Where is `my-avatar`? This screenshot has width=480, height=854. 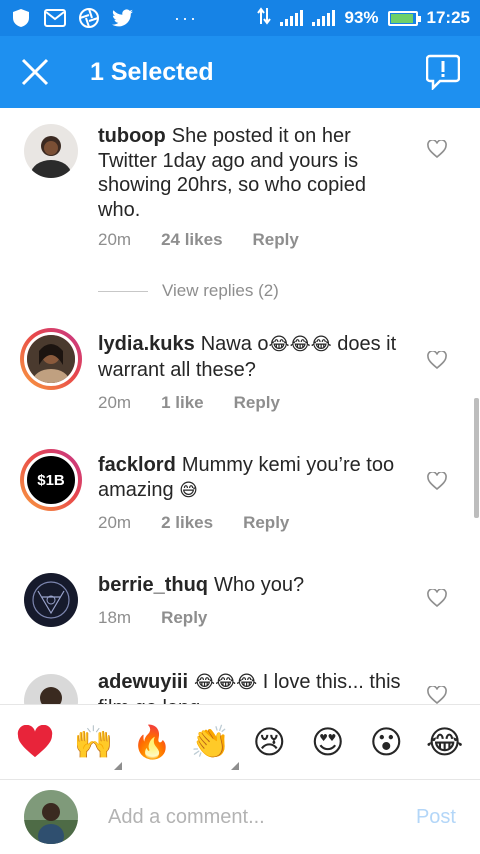
my-avatar is located at coordinates (51, 817).